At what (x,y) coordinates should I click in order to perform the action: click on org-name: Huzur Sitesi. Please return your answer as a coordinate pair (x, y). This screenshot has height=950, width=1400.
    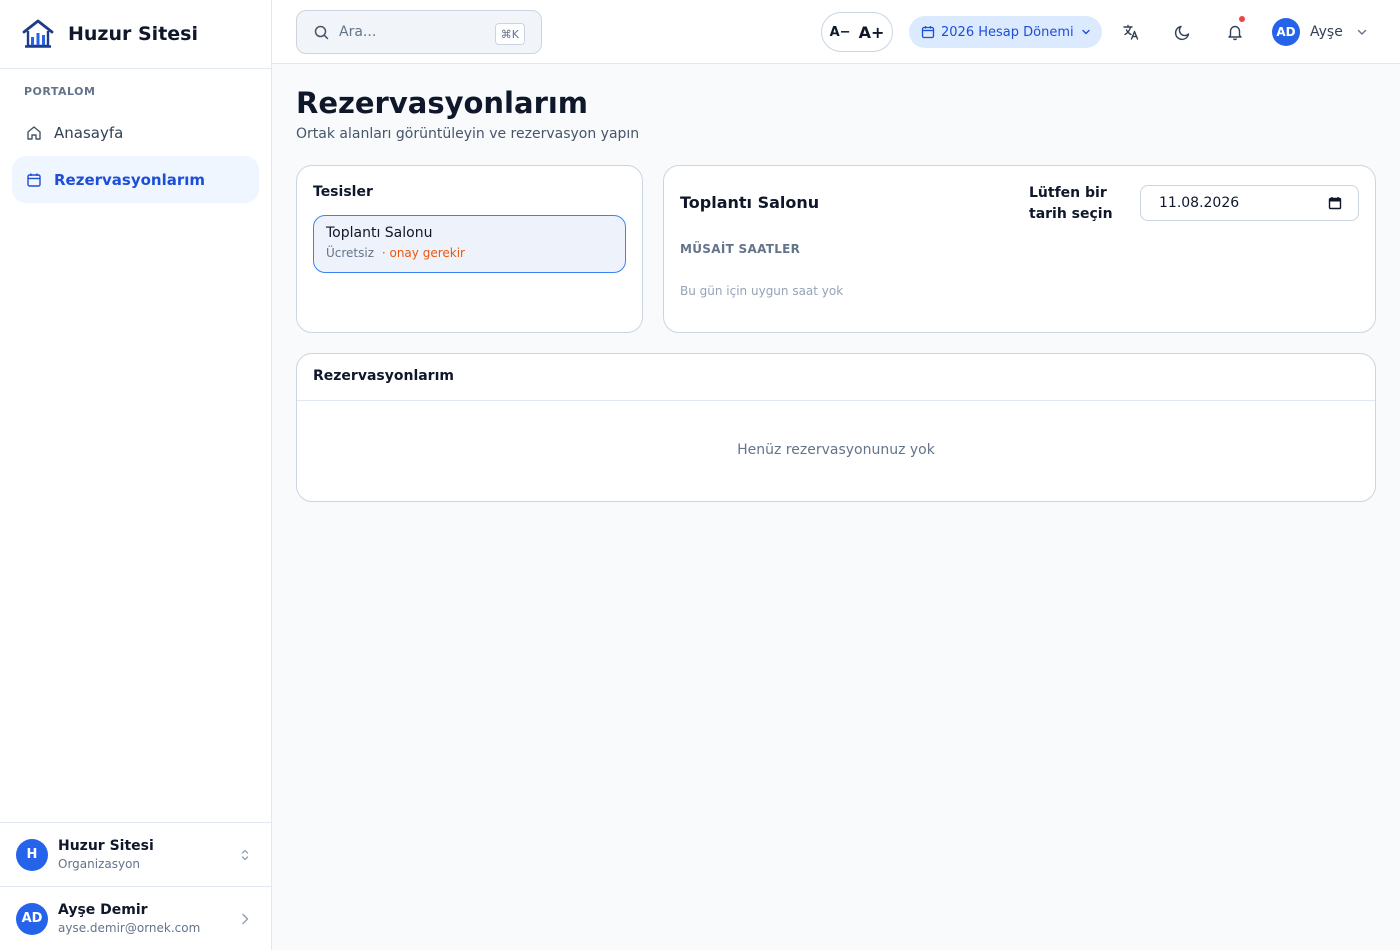
    Looking at the image, I should click on (106, 846).